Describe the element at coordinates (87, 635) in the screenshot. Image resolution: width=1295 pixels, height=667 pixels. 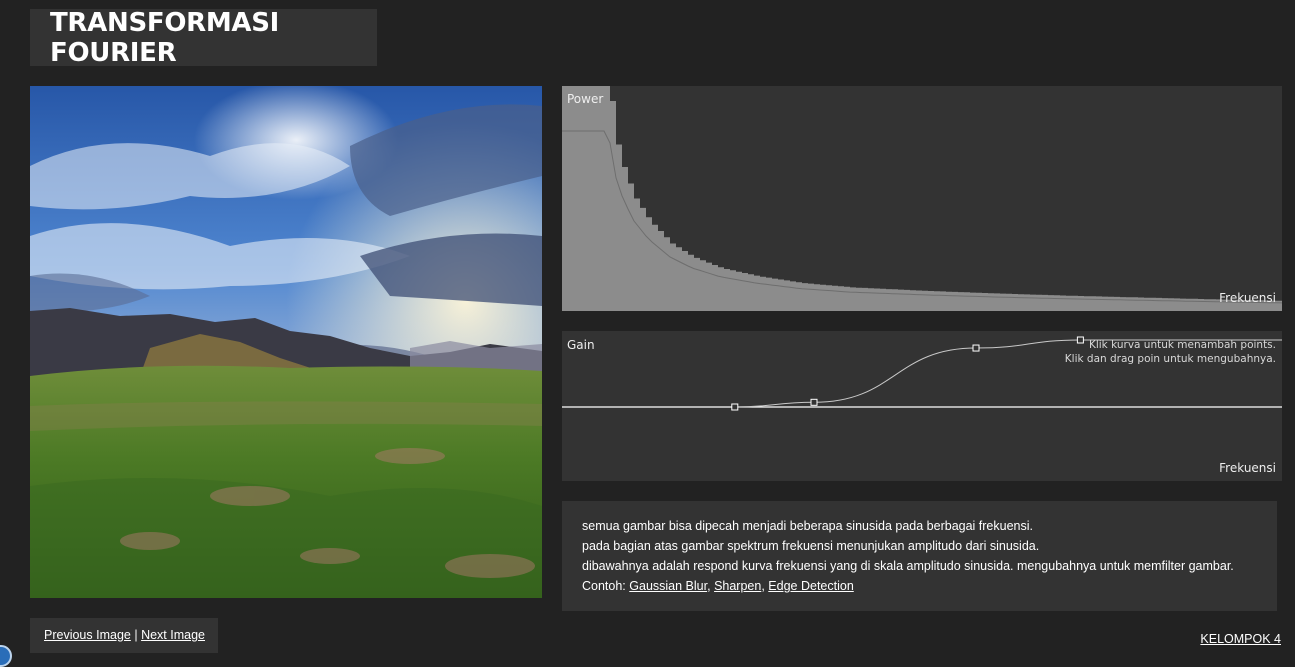
I see `previous-image-link: Previous Image` at that location.